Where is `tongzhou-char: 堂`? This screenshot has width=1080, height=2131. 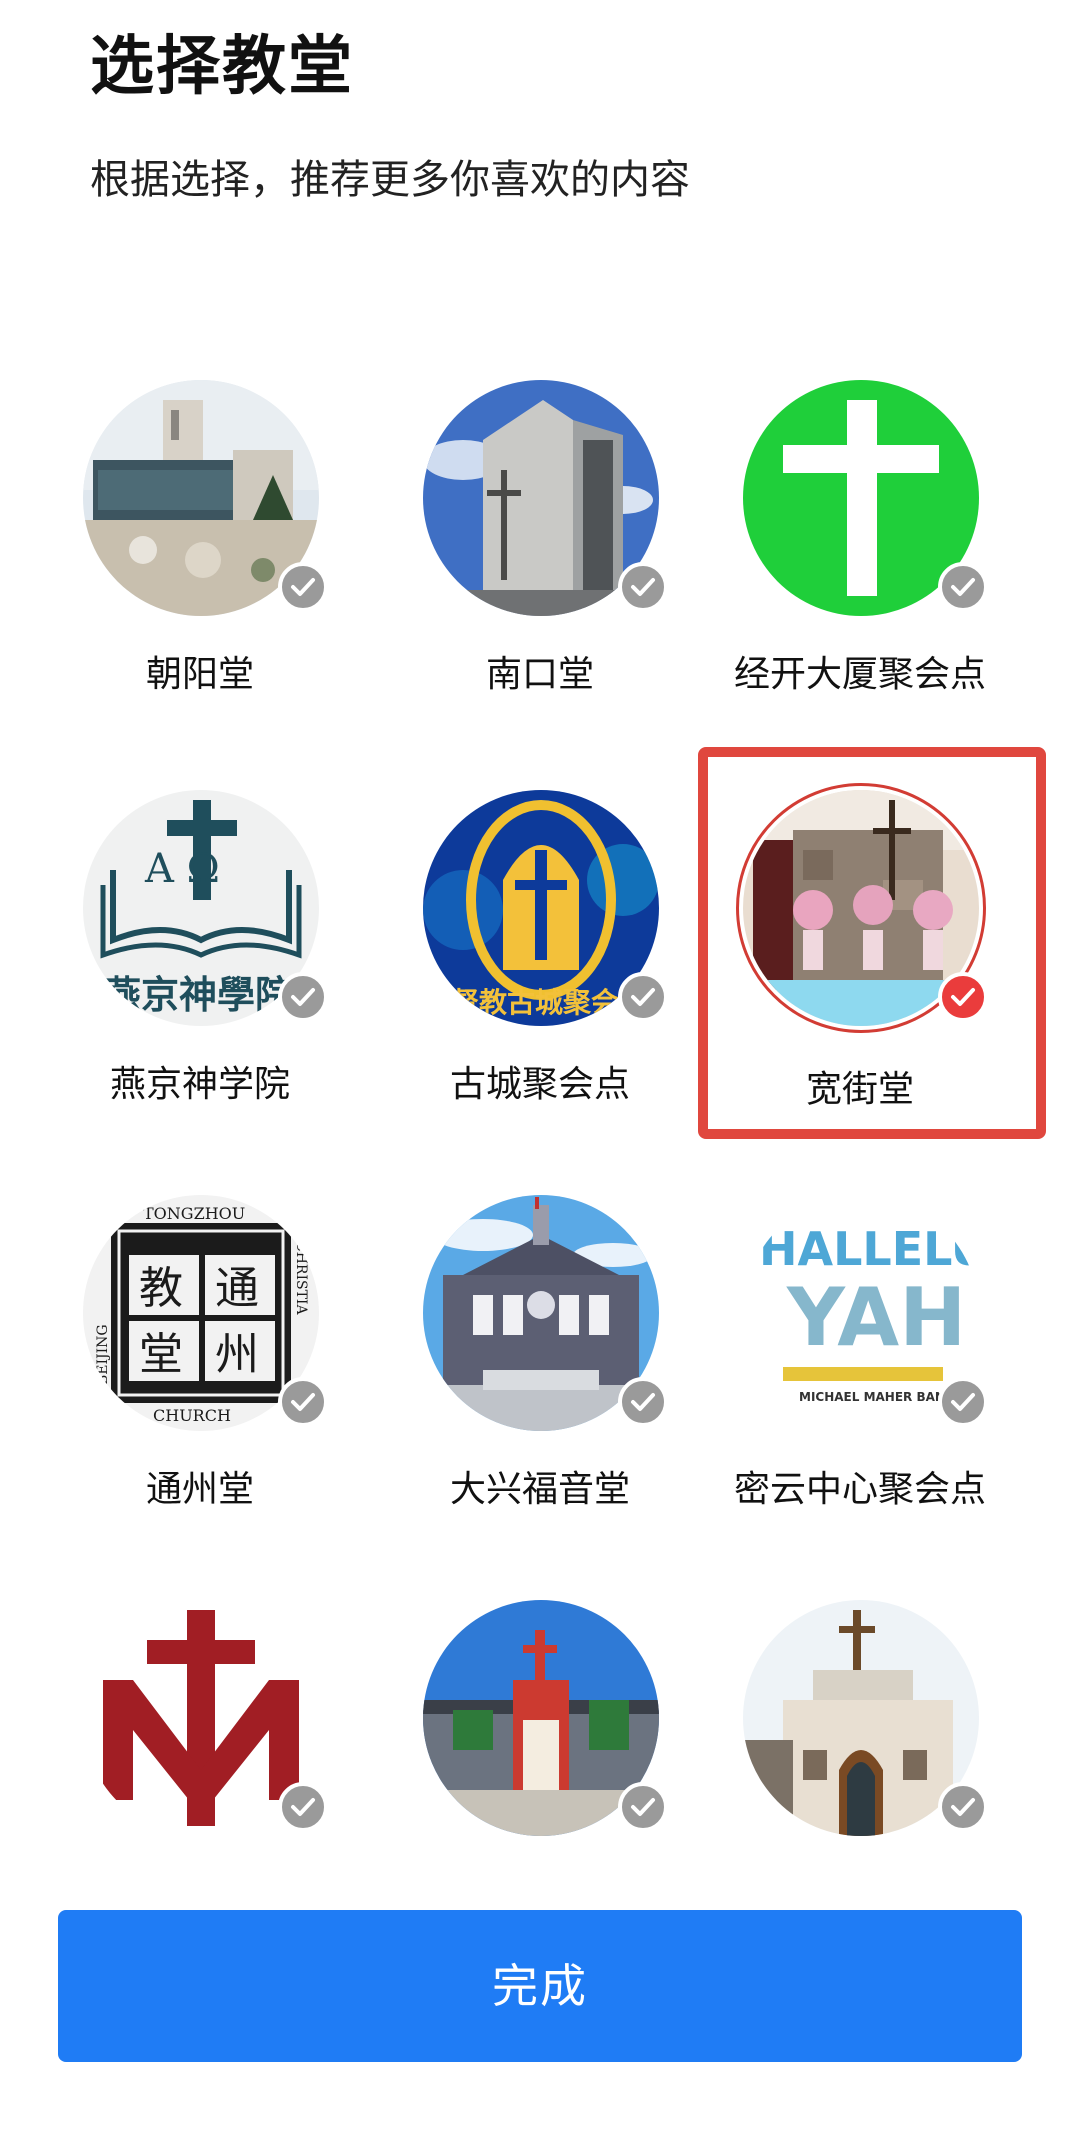 tongzhou-char: 堂 is located at coordinates (161, 1354).